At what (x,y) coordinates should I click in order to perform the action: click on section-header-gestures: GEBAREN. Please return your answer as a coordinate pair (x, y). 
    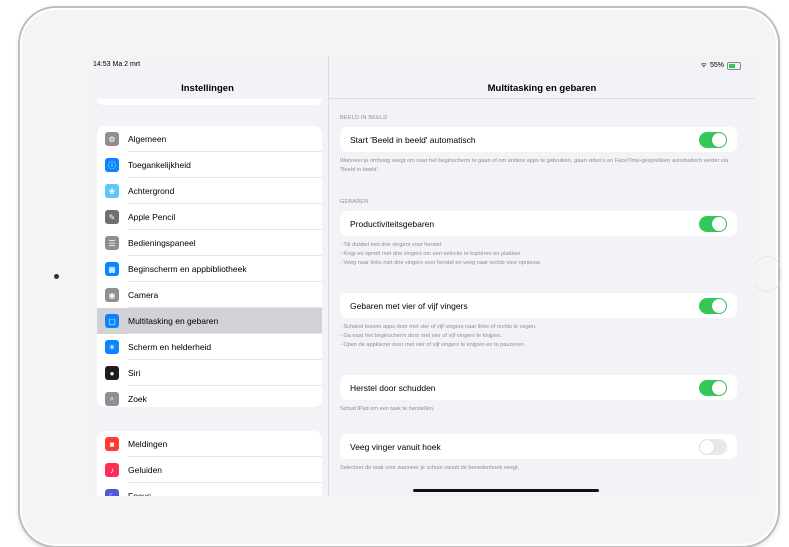
    Looking at the image, I should click on (354, 202).